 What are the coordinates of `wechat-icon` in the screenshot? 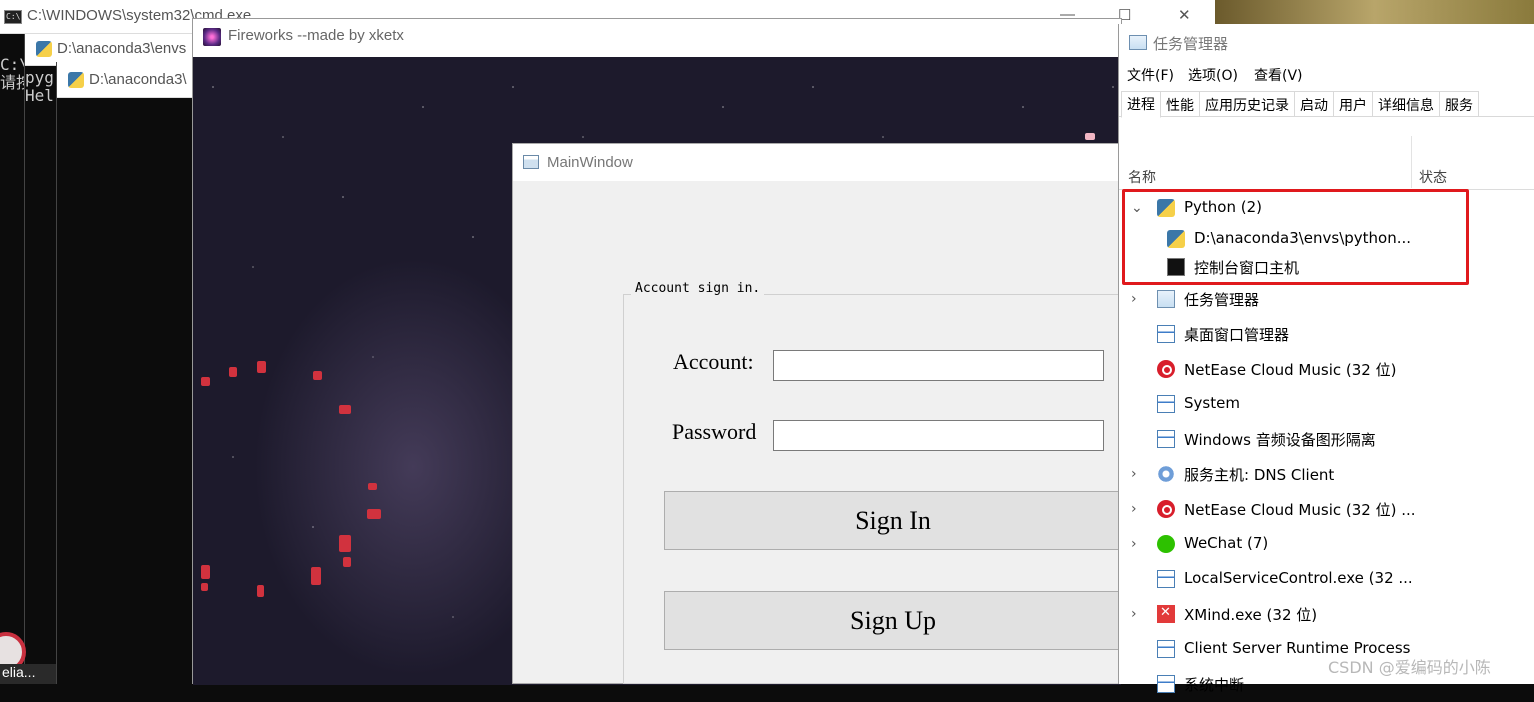 It's located at (1166, 544).